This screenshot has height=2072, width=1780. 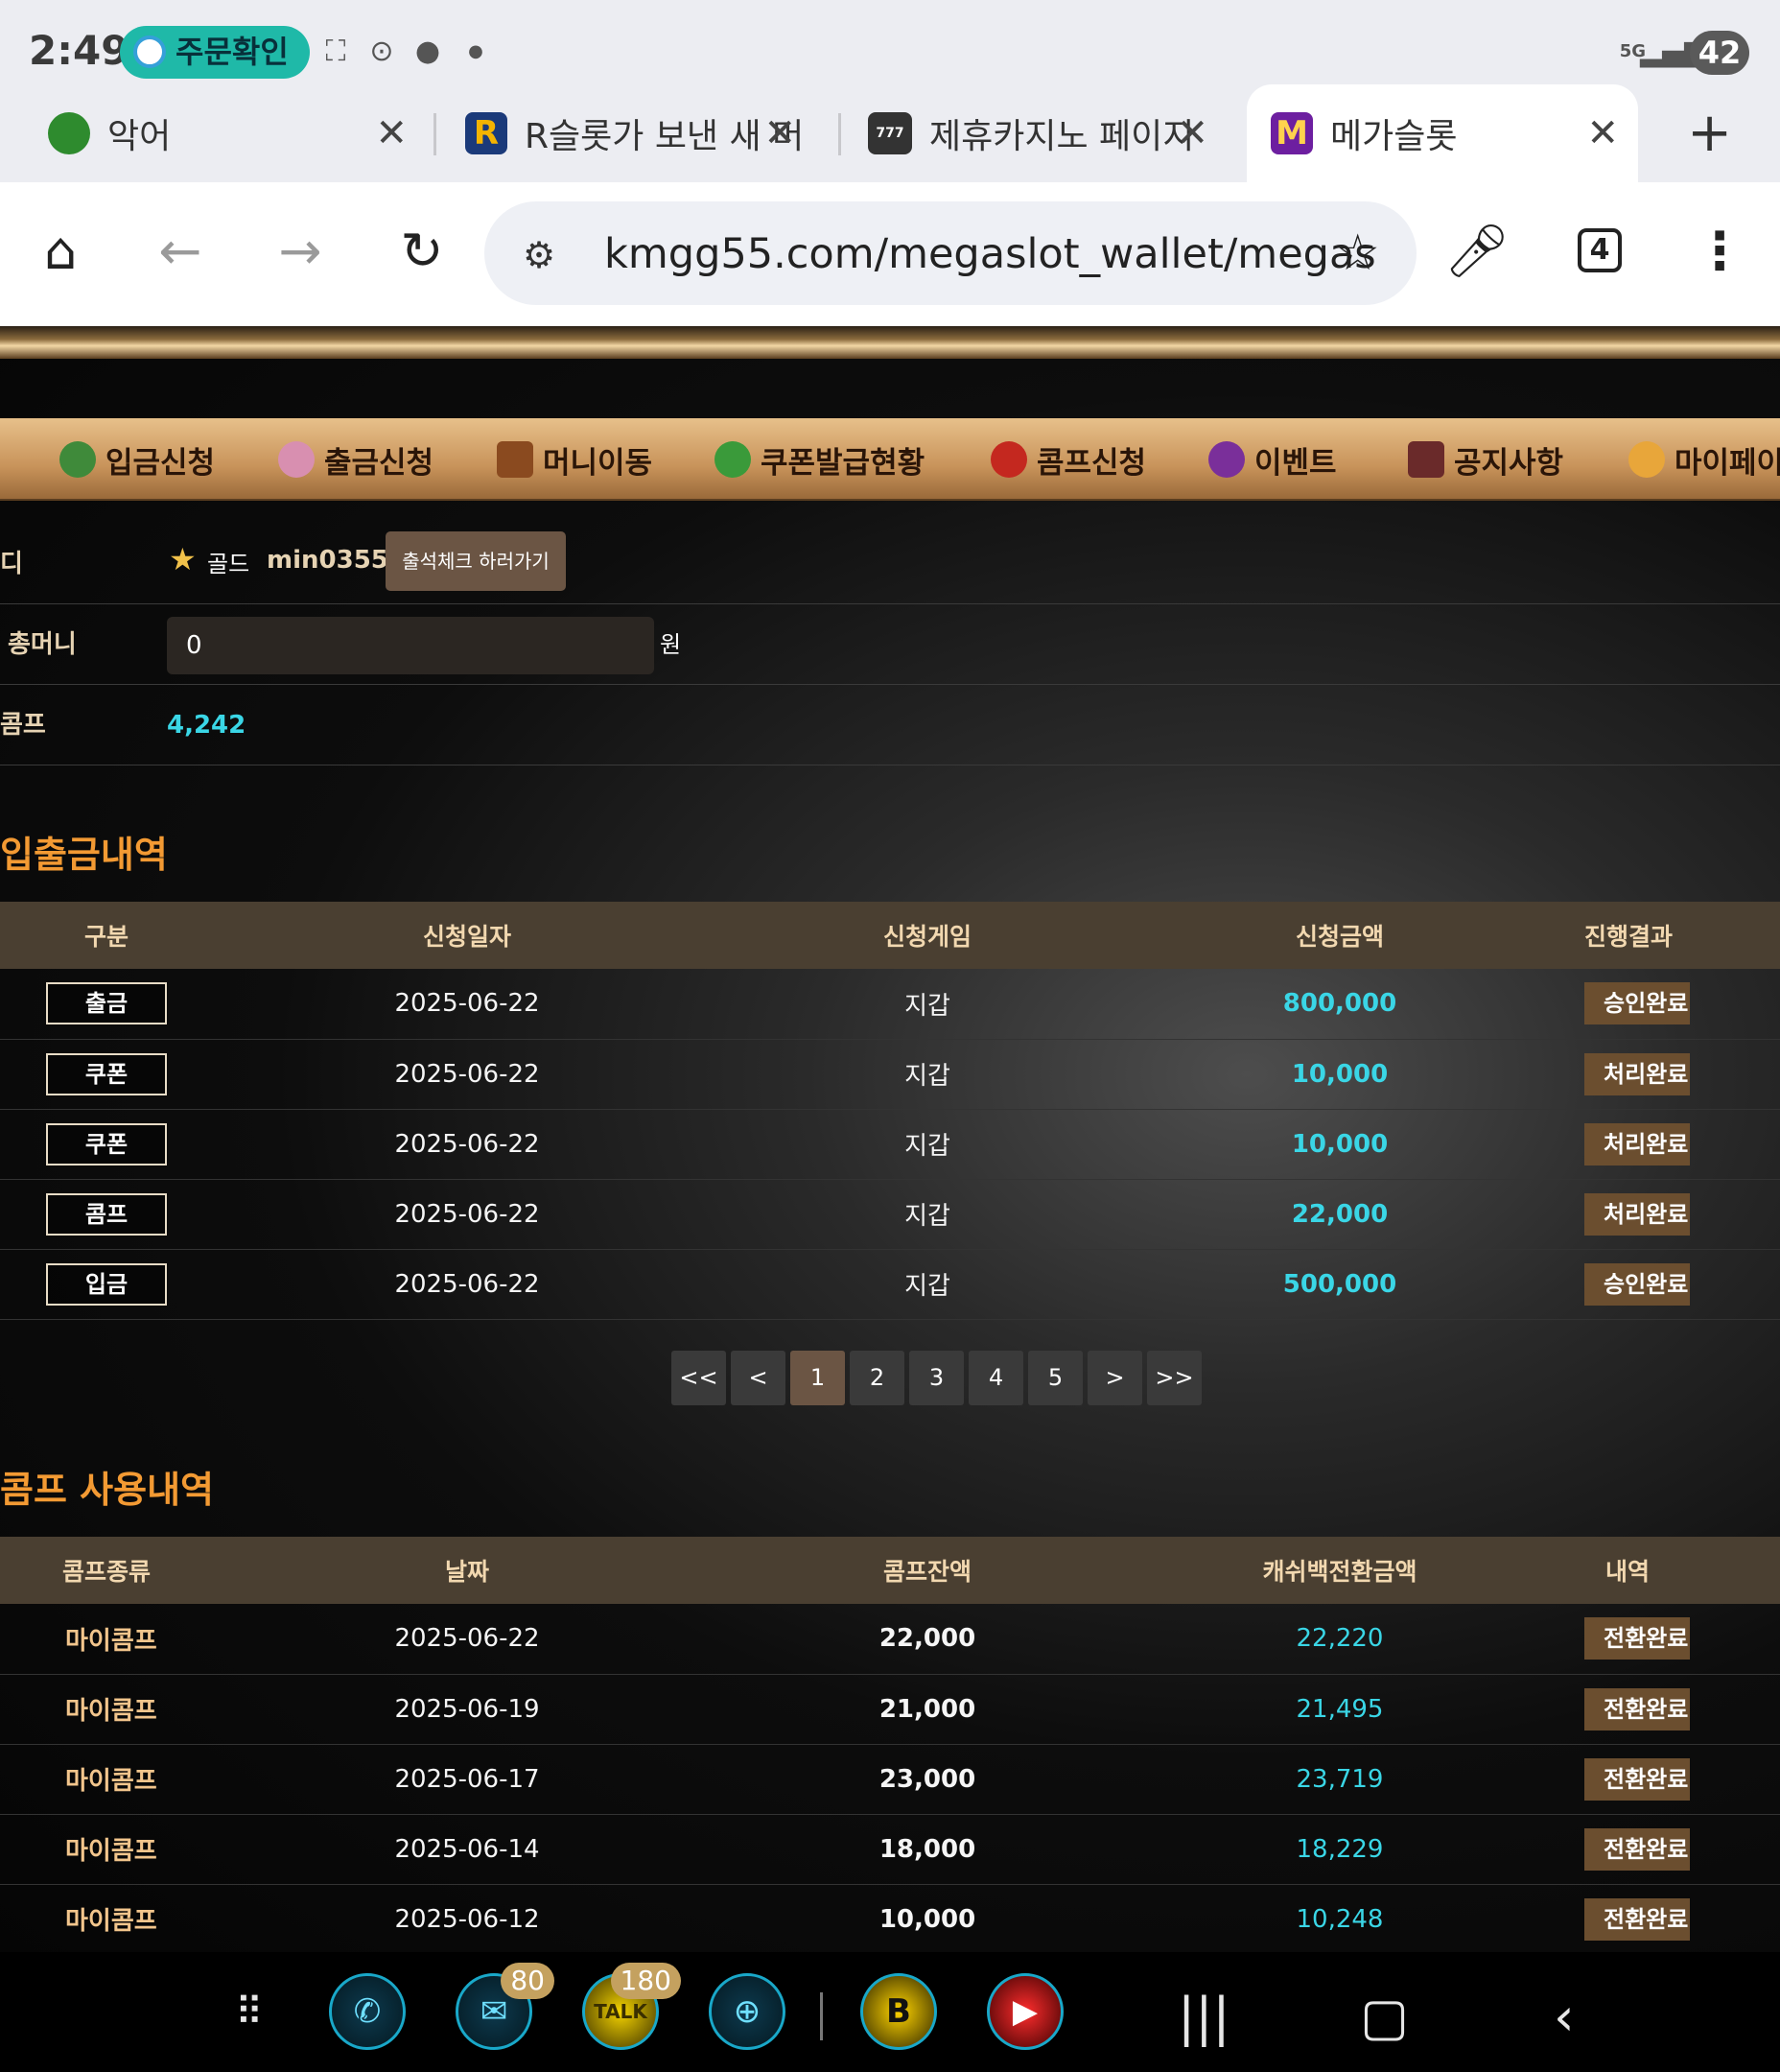 What do you see at coordinates (60, 251) in the screenshot?
I see `home-icon: ⌂` at bounding box center [60, 251].